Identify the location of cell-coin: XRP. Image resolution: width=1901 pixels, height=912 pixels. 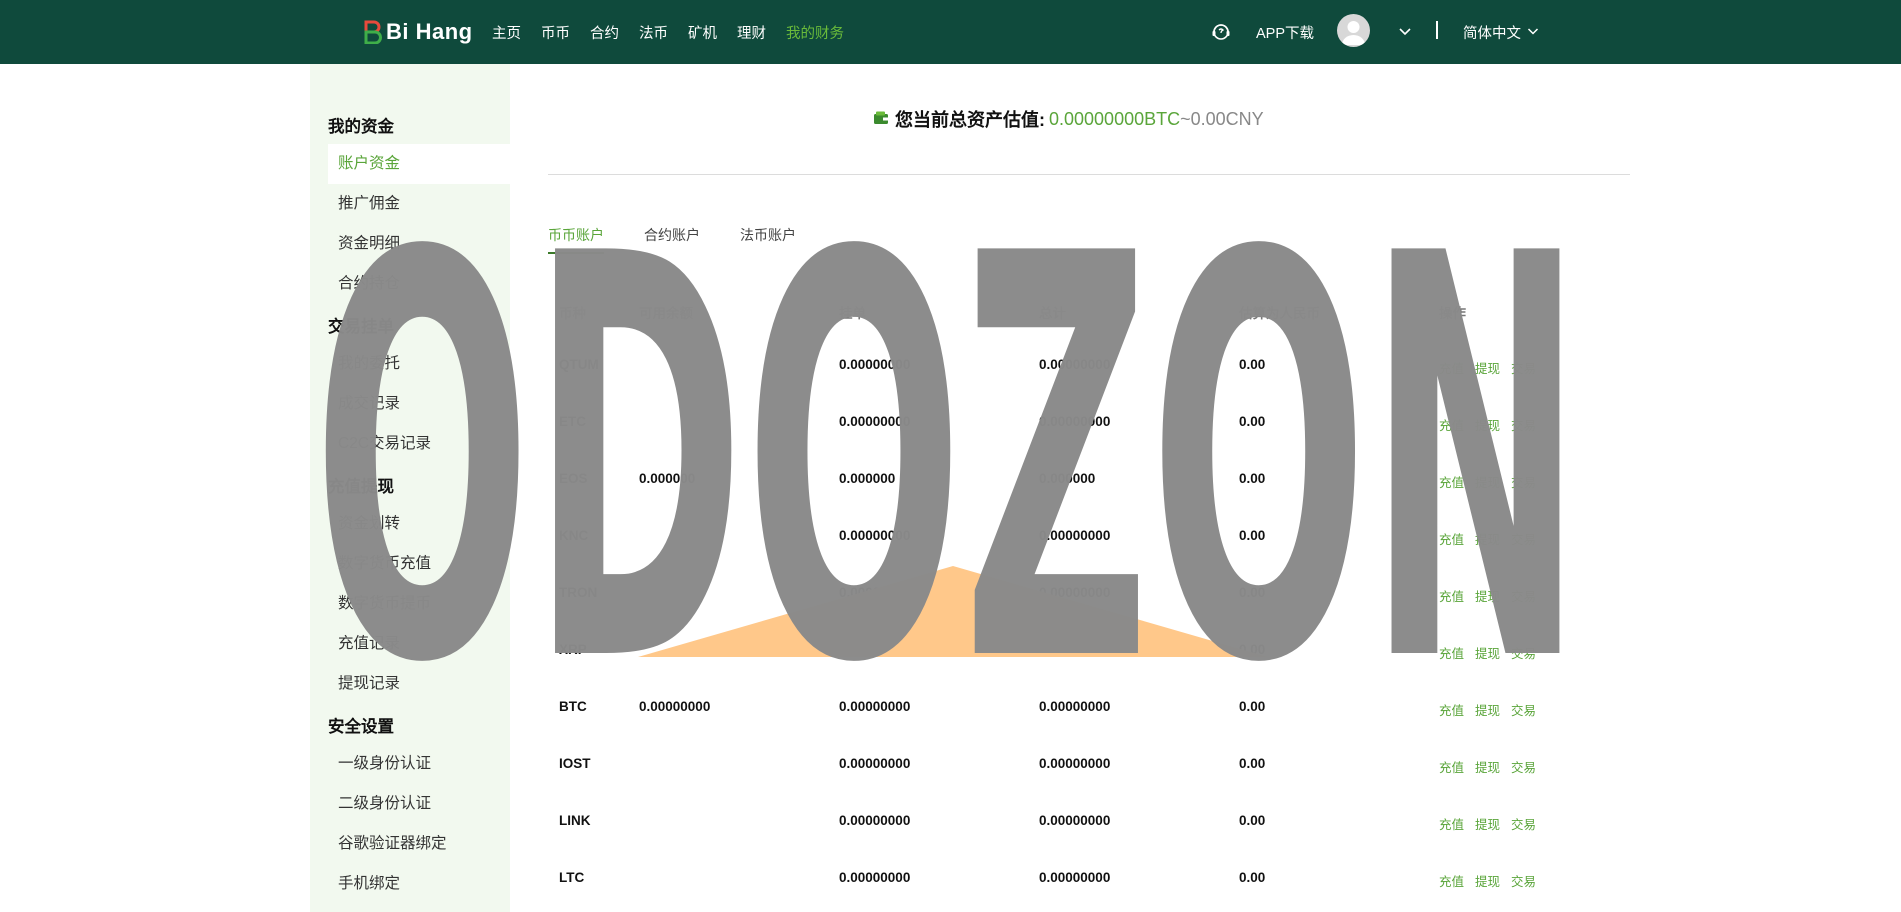
(573, 649).